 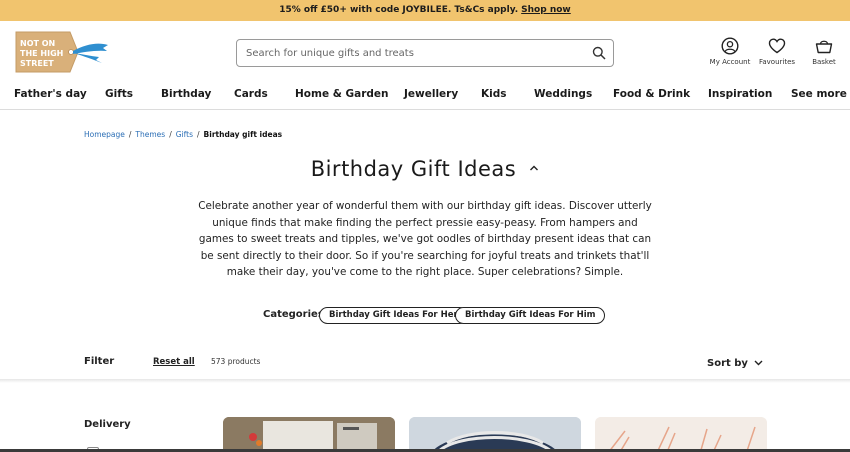 I want to click on reset-all-button: Reset all, so click(x=174, y=362).